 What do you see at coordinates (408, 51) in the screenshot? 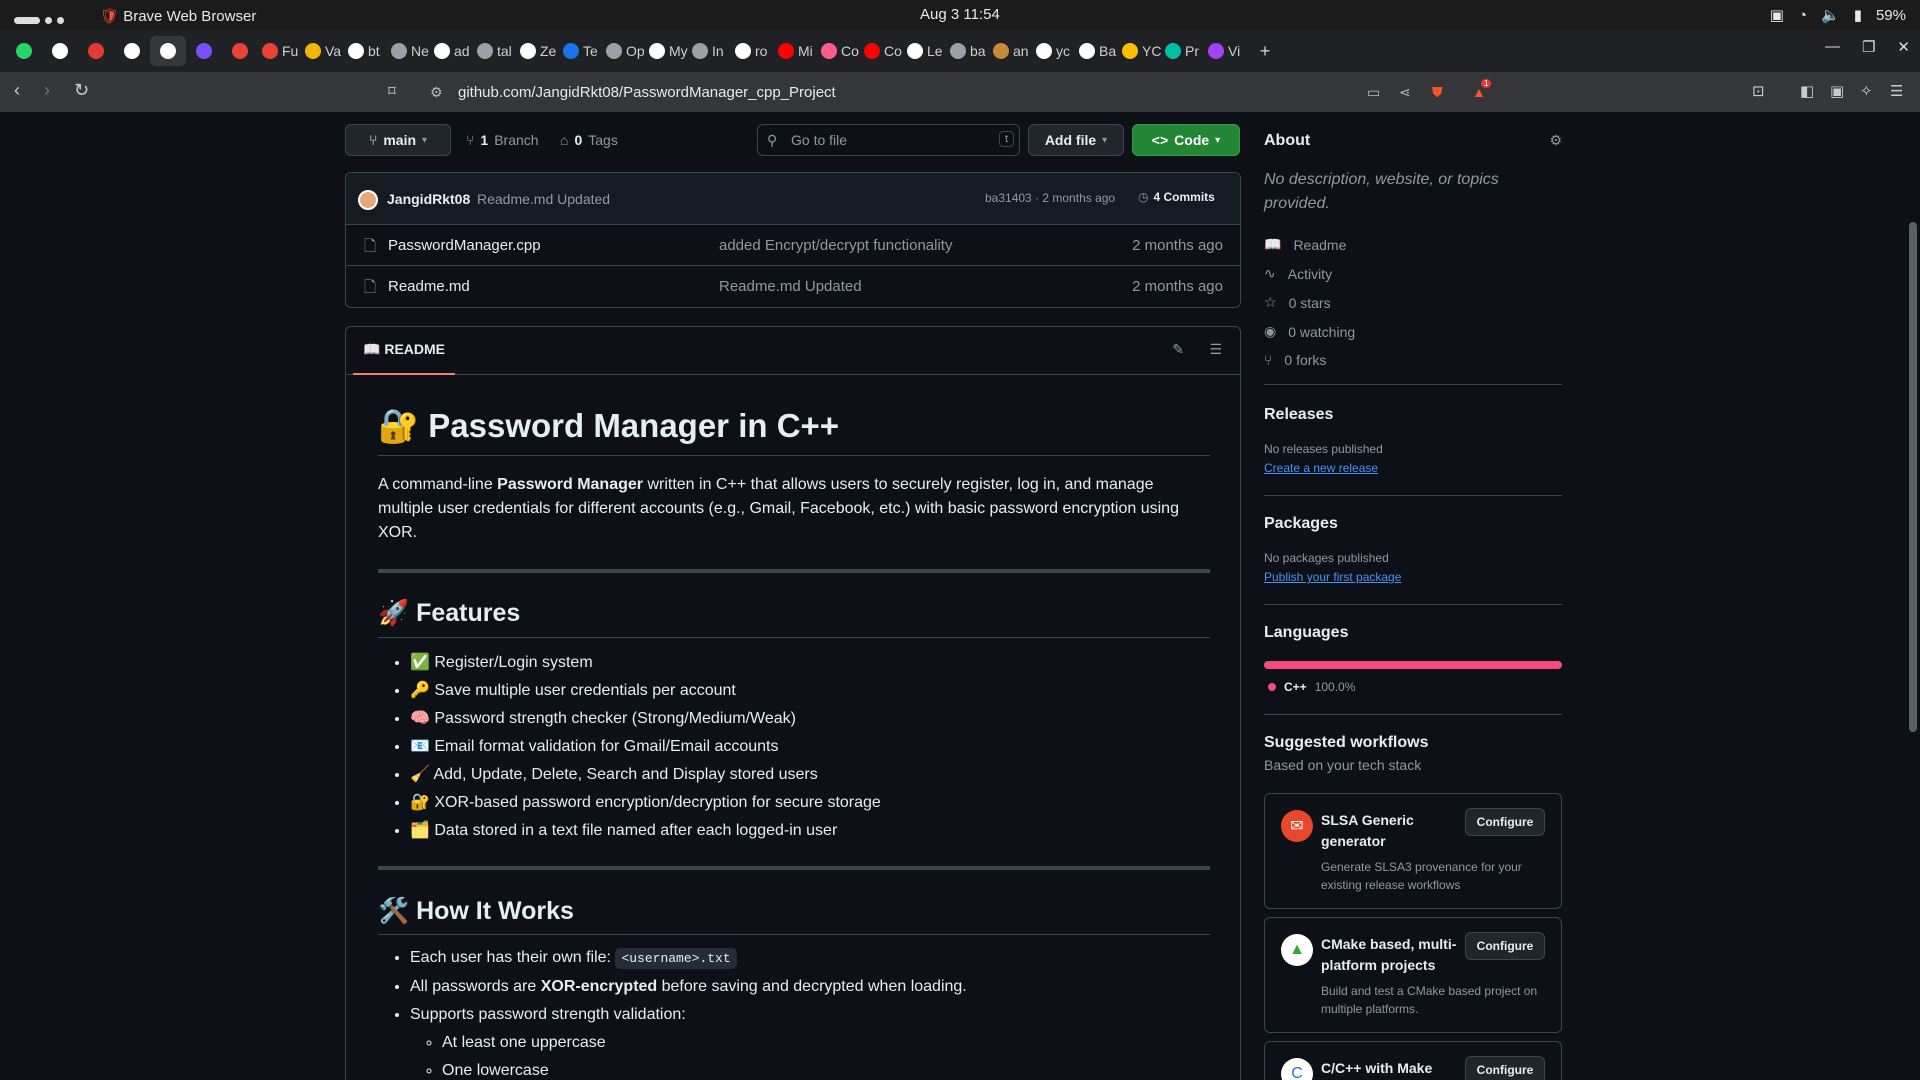
I see `browser-tab: Ne` at bounding box center [408, 51].